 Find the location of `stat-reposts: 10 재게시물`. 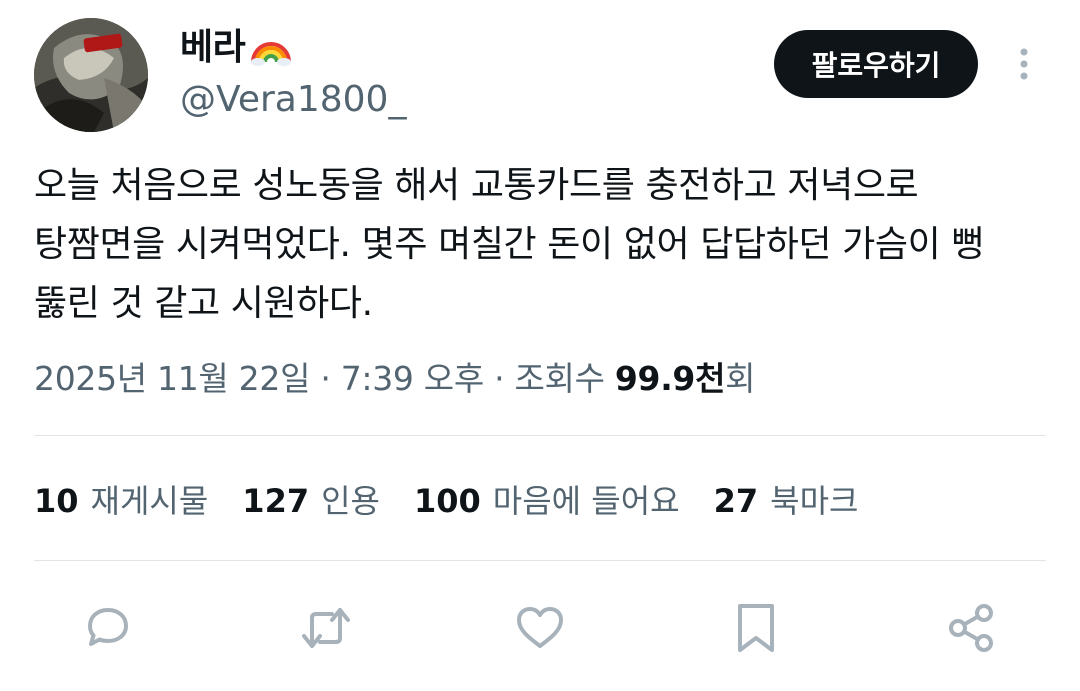

stat-reposts: 10 재게시물 is located at coordinates (121, 499).